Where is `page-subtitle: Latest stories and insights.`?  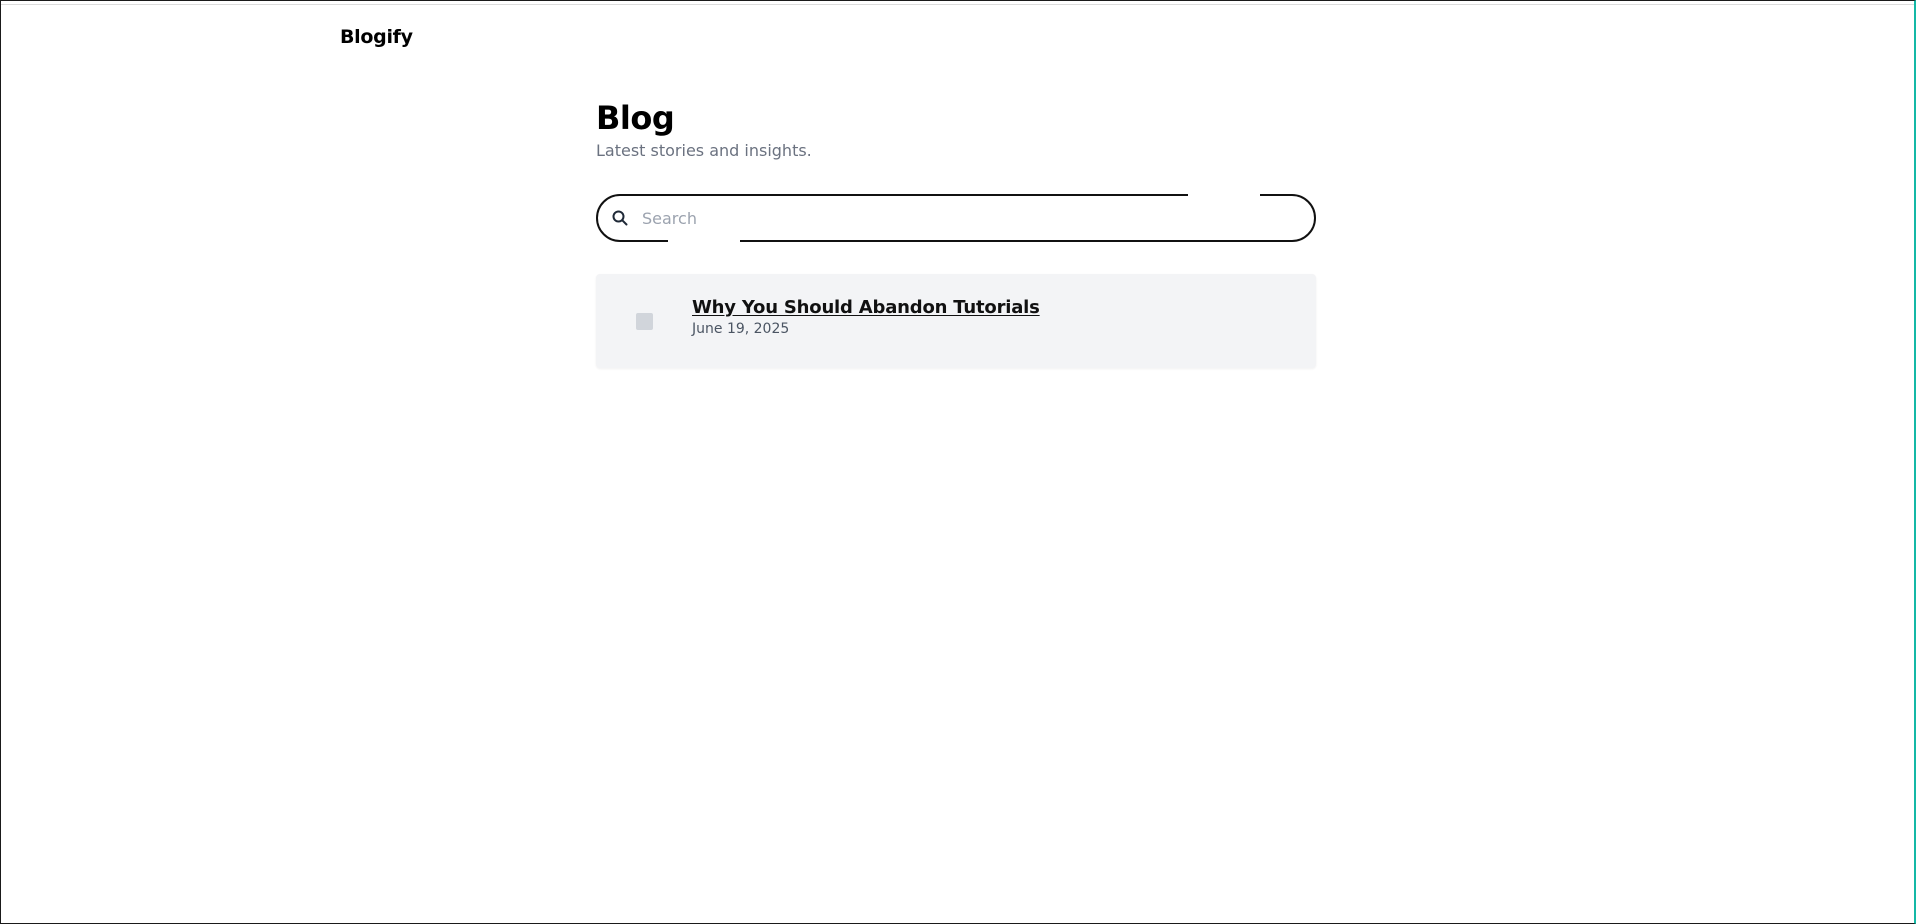 page-subtitle: Latest stories and insights. is located at coordinates (704, 150).